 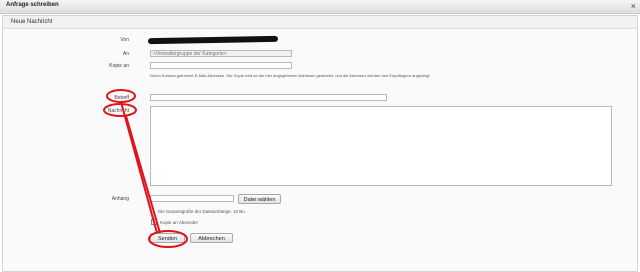 What do you see at coordinates (192, 198) in the screenshot?
I see `attachment-input` at bounding box center [192, 198].